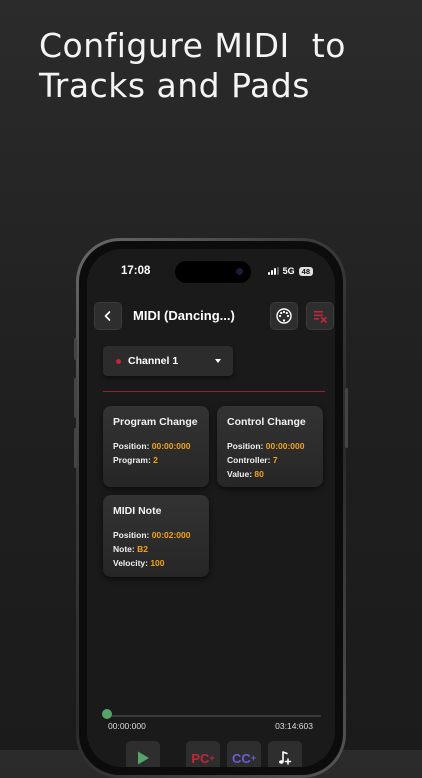 This screenshot has width=422, height=778. What do you see at coordinates (346, 418) in the screenshot?
I see `power-button` at bounding box center [346, 418].